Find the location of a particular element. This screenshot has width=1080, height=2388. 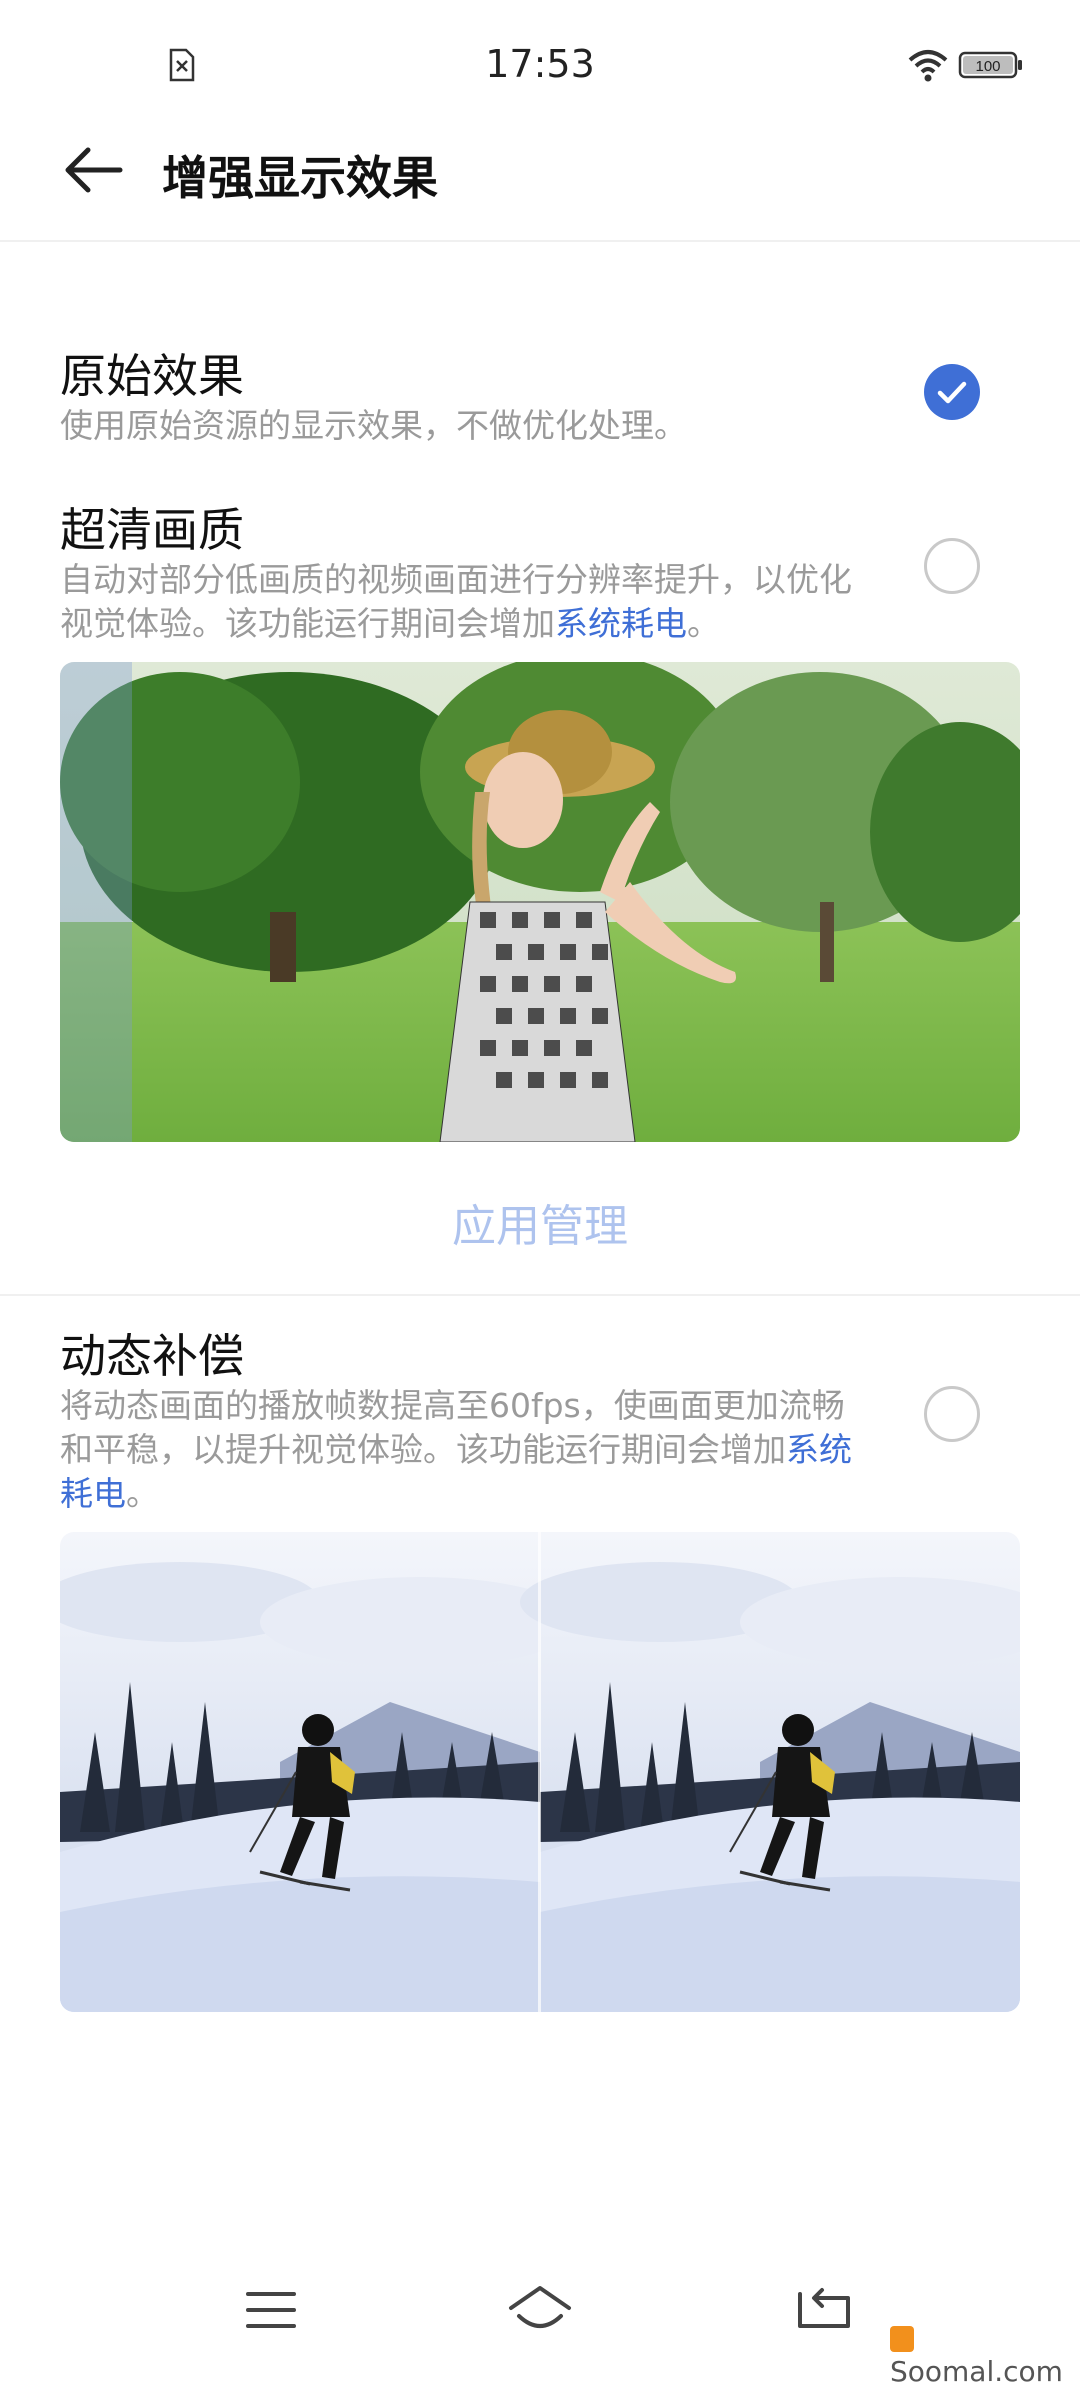

option-title: 动态补偿 is located at coordinates (152, 1356).